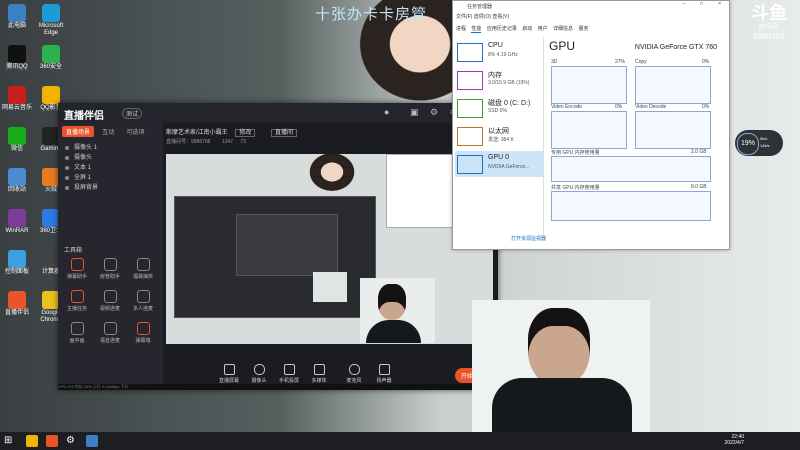 The width and height of the screenshot is (800, 450). Describe the element at coordinates (371, 14) in the screenshot. I see `wallpaper-banner: 十张办卡卡房管` at that location.